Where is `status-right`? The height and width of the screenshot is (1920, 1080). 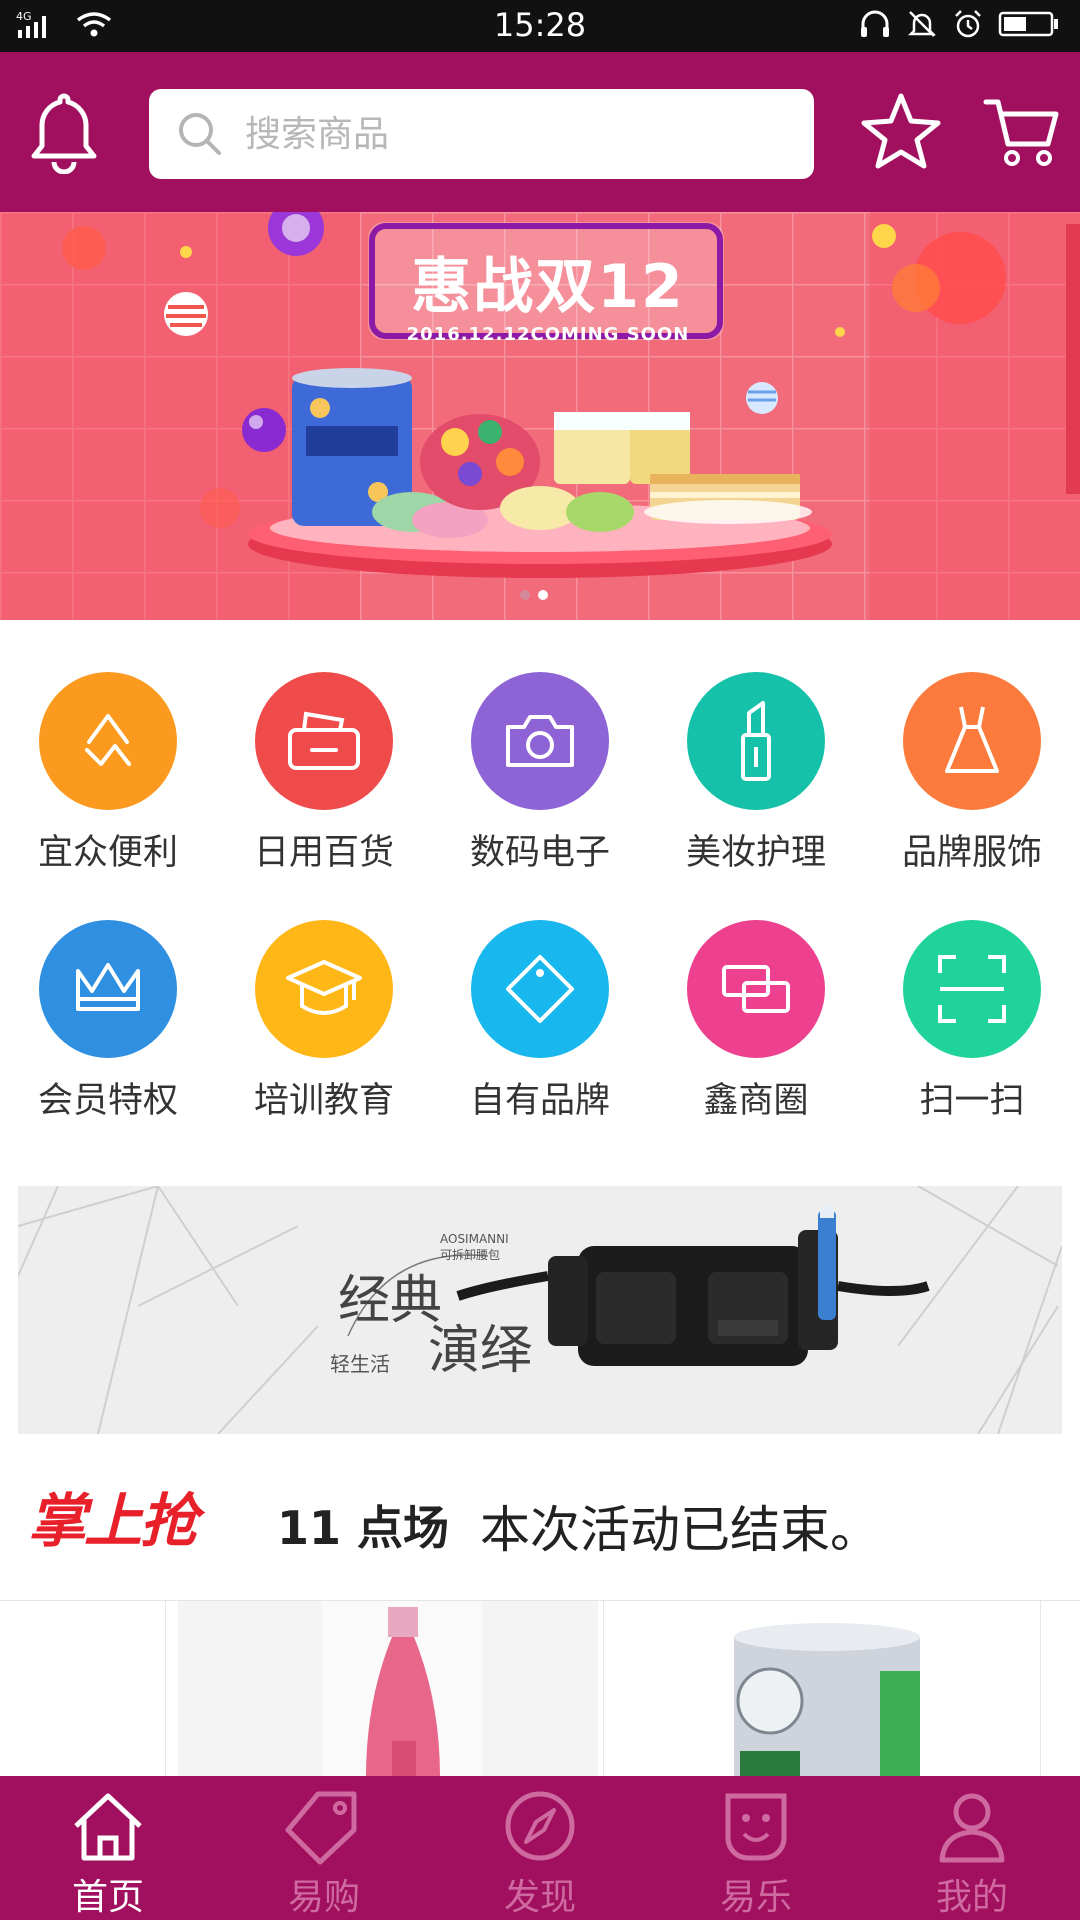
status-right is located at coordinates (959, 24).